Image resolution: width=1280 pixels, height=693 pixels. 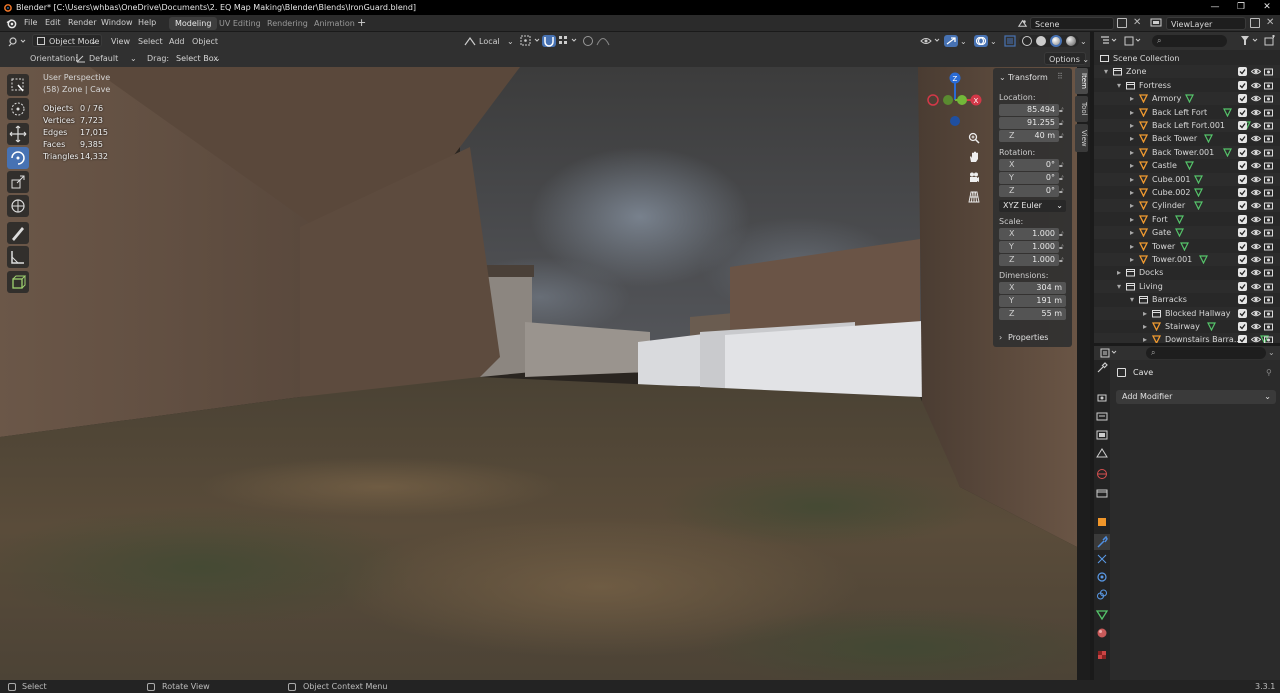 I want to click on properties-search-input: ⌕, so click(x=1206, y=353).